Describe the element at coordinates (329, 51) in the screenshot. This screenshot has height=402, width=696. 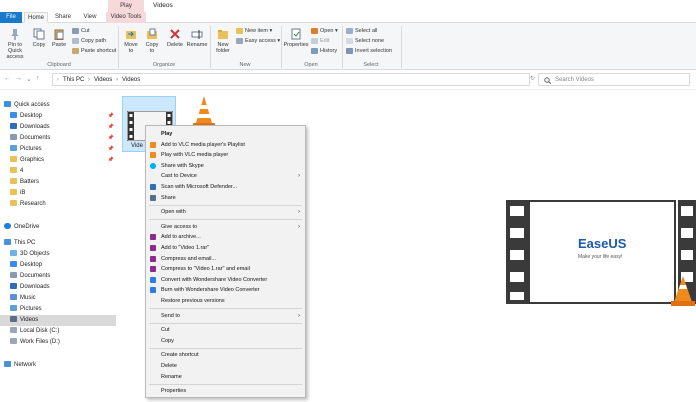
I see `history-label: History` at that location.